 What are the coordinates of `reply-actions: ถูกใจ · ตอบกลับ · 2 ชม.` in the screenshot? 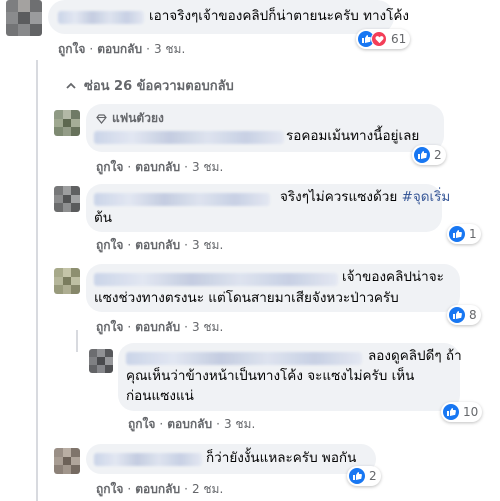 It's located at (159, 489).